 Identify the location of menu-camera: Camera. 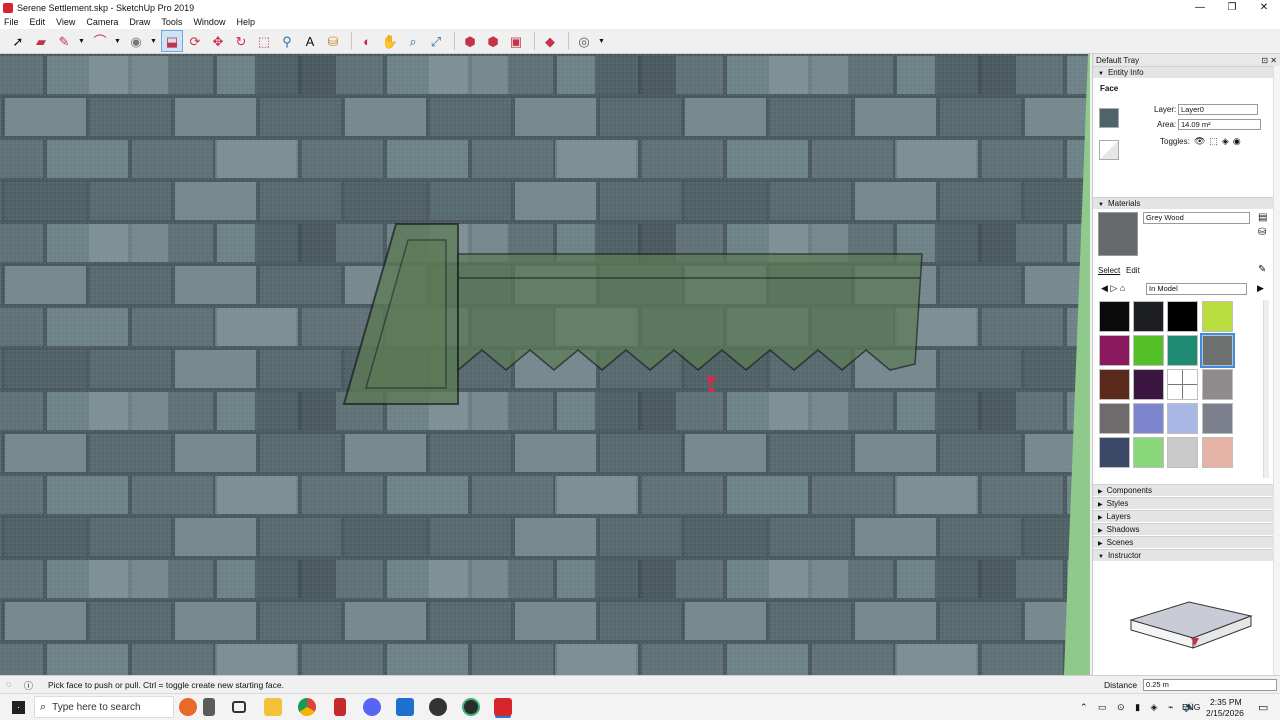
(102, 22).